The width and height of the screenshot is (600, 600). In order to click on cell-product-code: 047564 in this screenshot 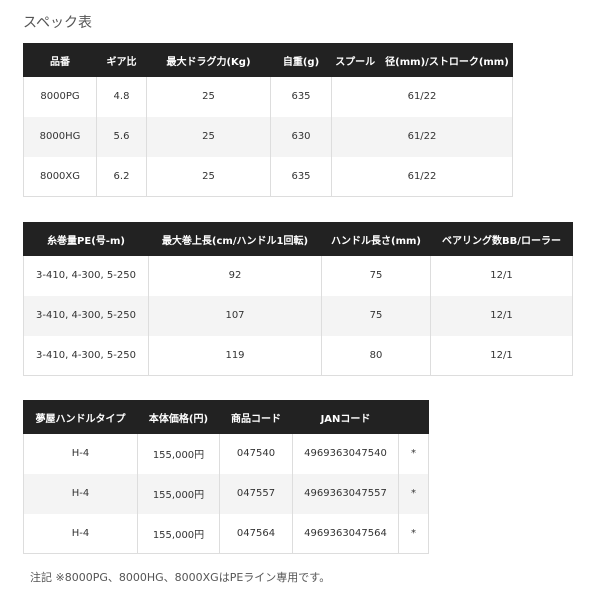, I will do `click(256, 533)`.